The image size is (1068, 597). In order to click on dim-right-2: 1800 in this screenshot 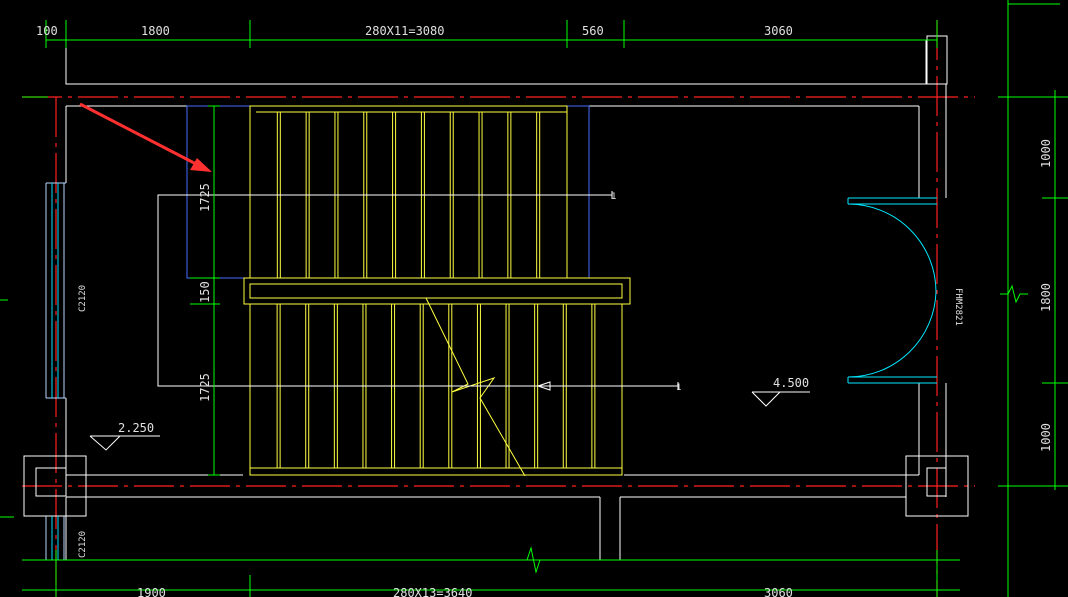, I will do `click(1046, 297)`.